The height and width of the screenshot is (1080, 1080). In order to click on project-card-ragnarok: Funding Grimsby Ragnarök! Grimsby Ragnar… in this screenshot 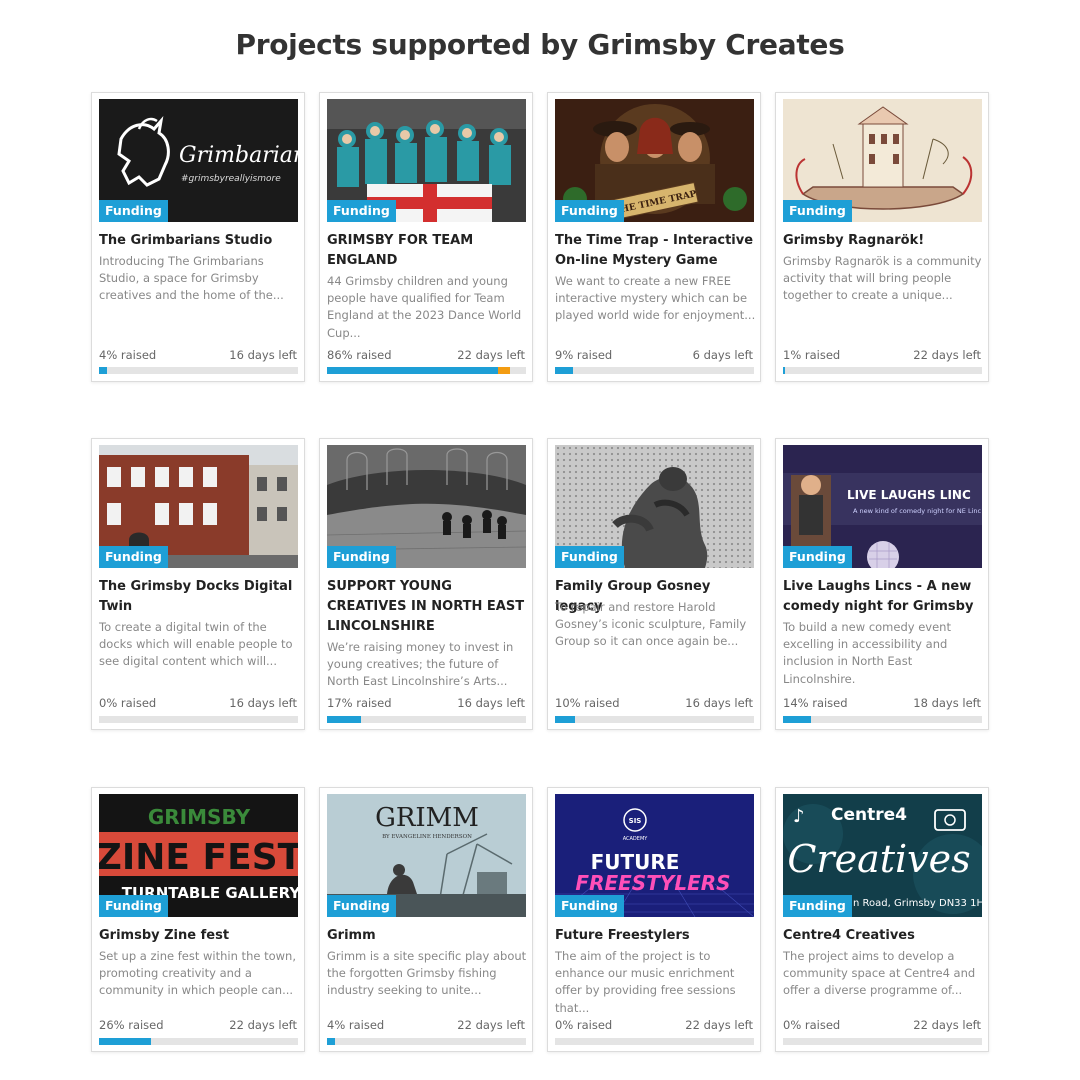, I will do `click(882, 237)`.